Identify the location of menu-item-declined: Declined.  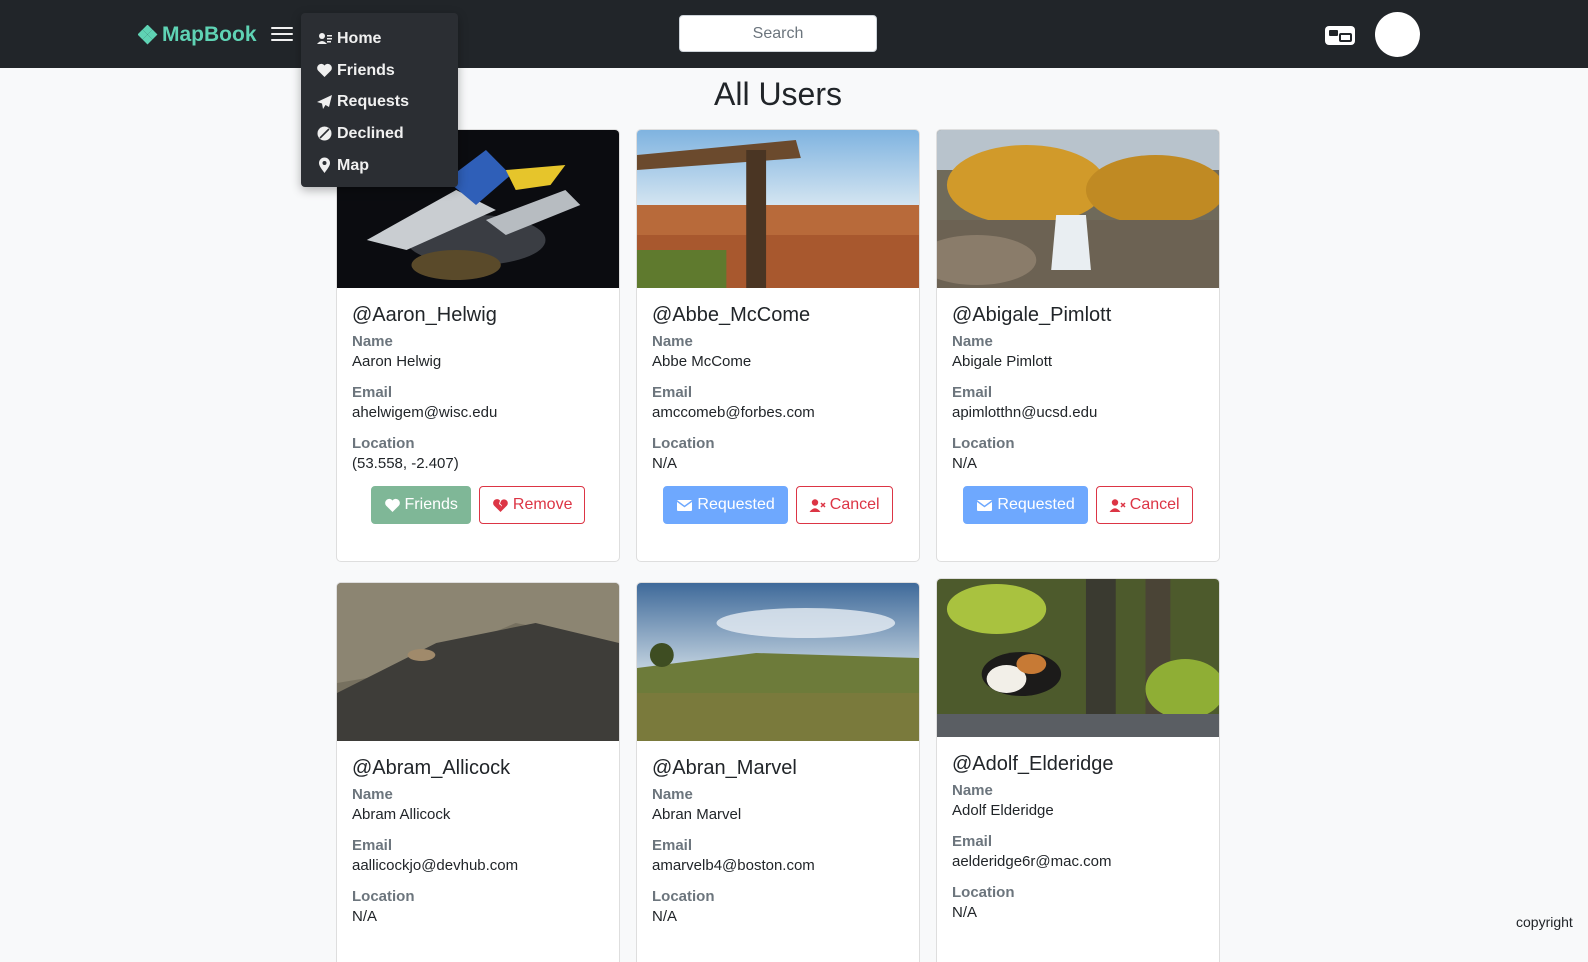
(379, 134).